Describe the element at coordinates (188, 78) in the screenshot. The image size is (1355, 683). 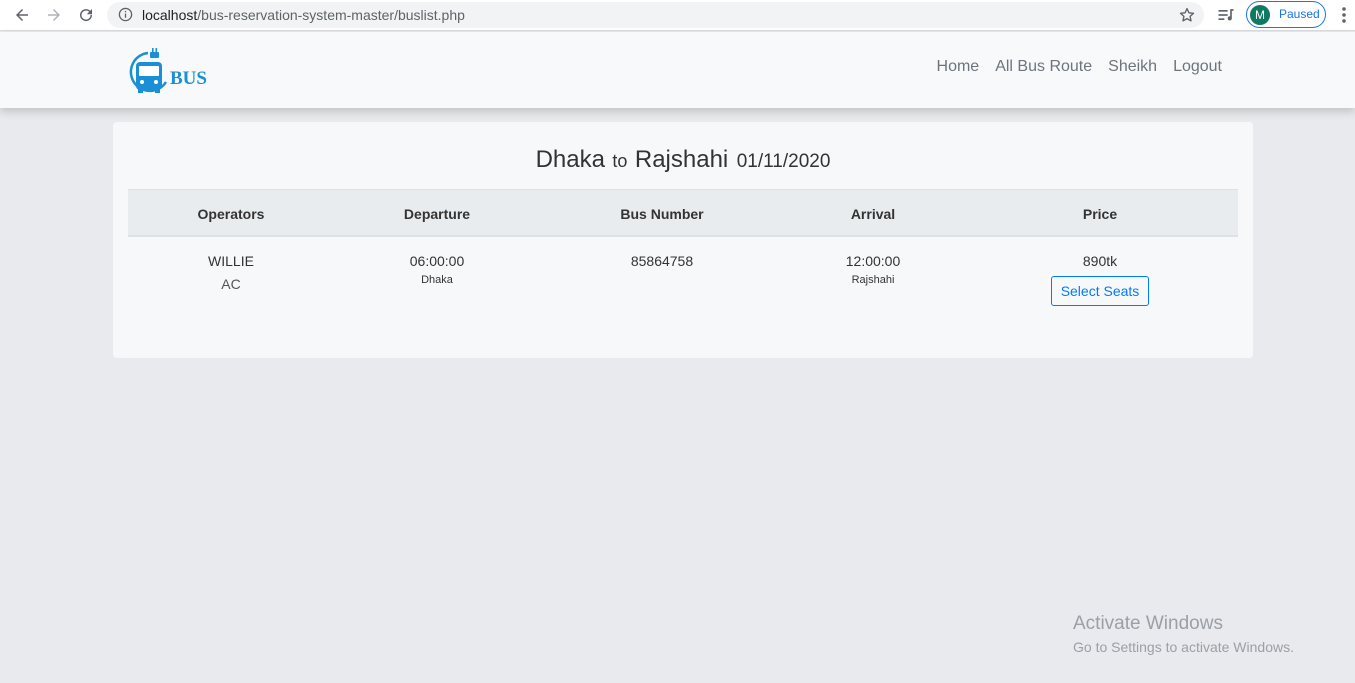
I see `logo-text: BUS` at that location.